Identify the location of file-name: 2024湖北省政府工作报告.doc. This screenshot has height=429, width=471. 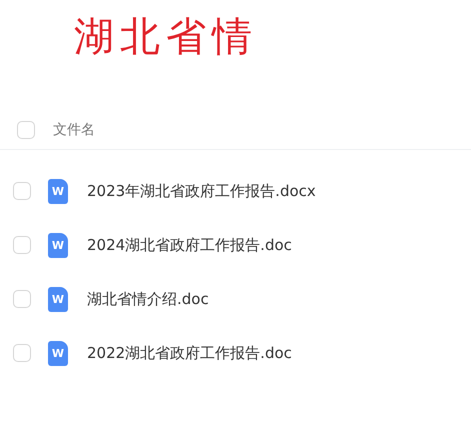
(189, 245).